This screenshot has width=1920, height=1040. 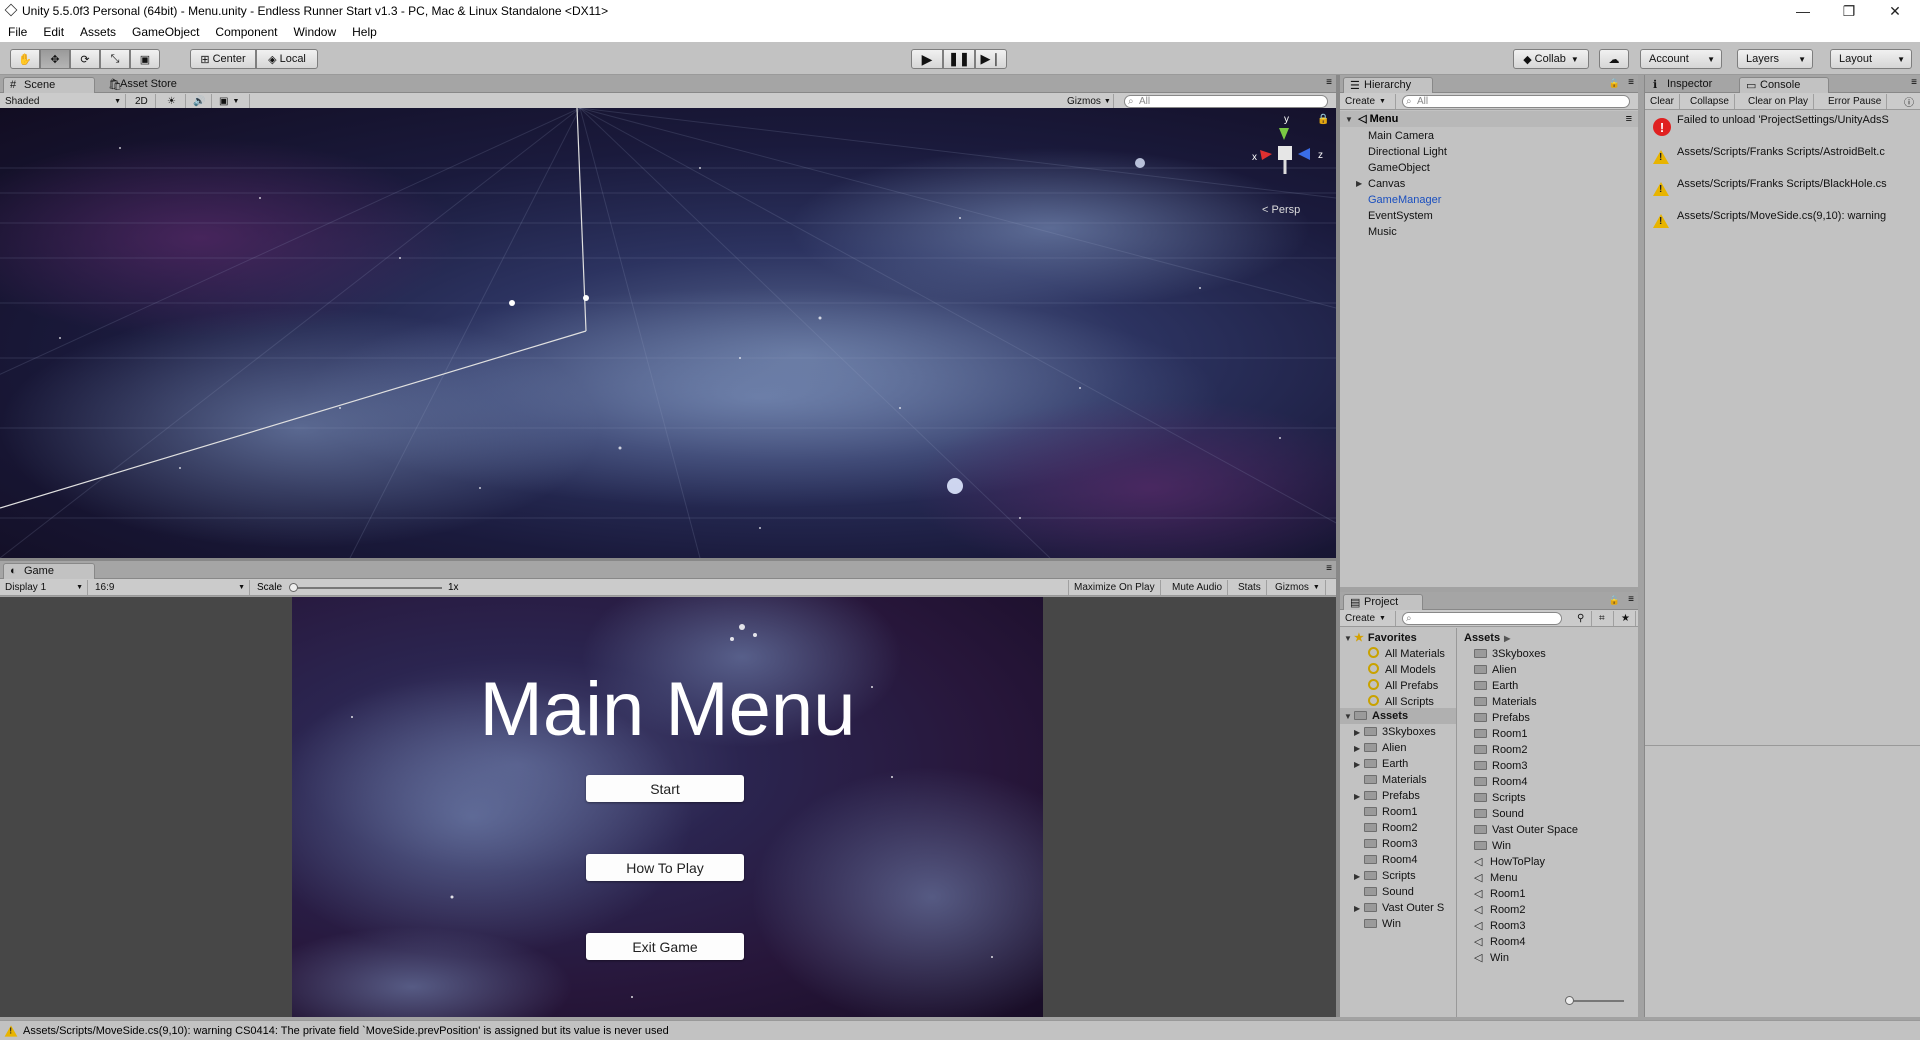 I want to click on display-dropdown: Display 1 ▼, so click(x=44, y=587).